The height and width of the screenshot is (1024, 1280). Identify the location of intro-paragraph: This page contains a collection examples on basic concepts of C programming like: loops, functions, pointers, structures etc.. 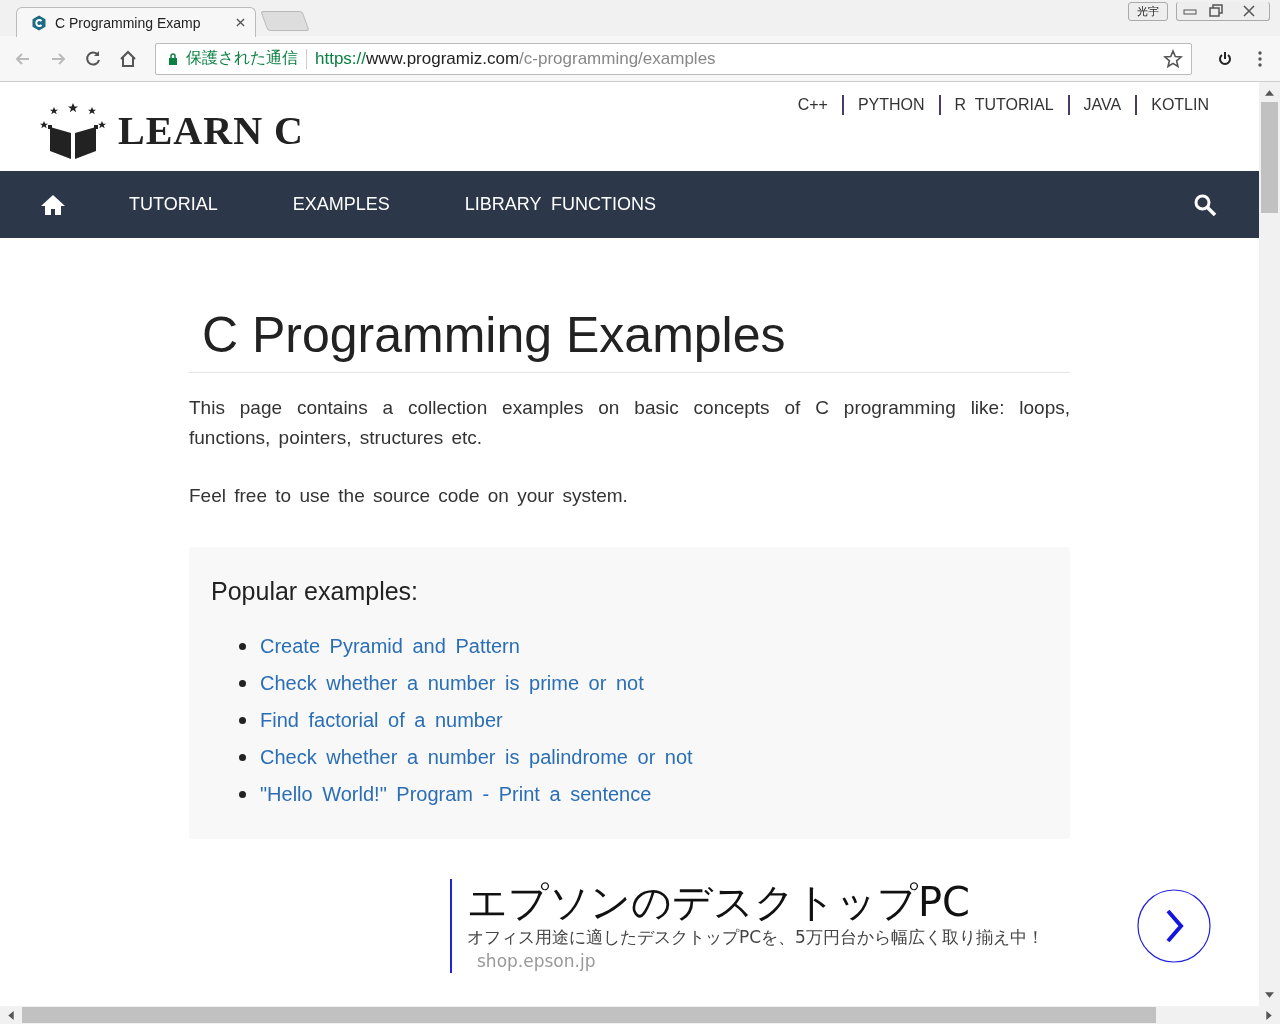
(629, 423).